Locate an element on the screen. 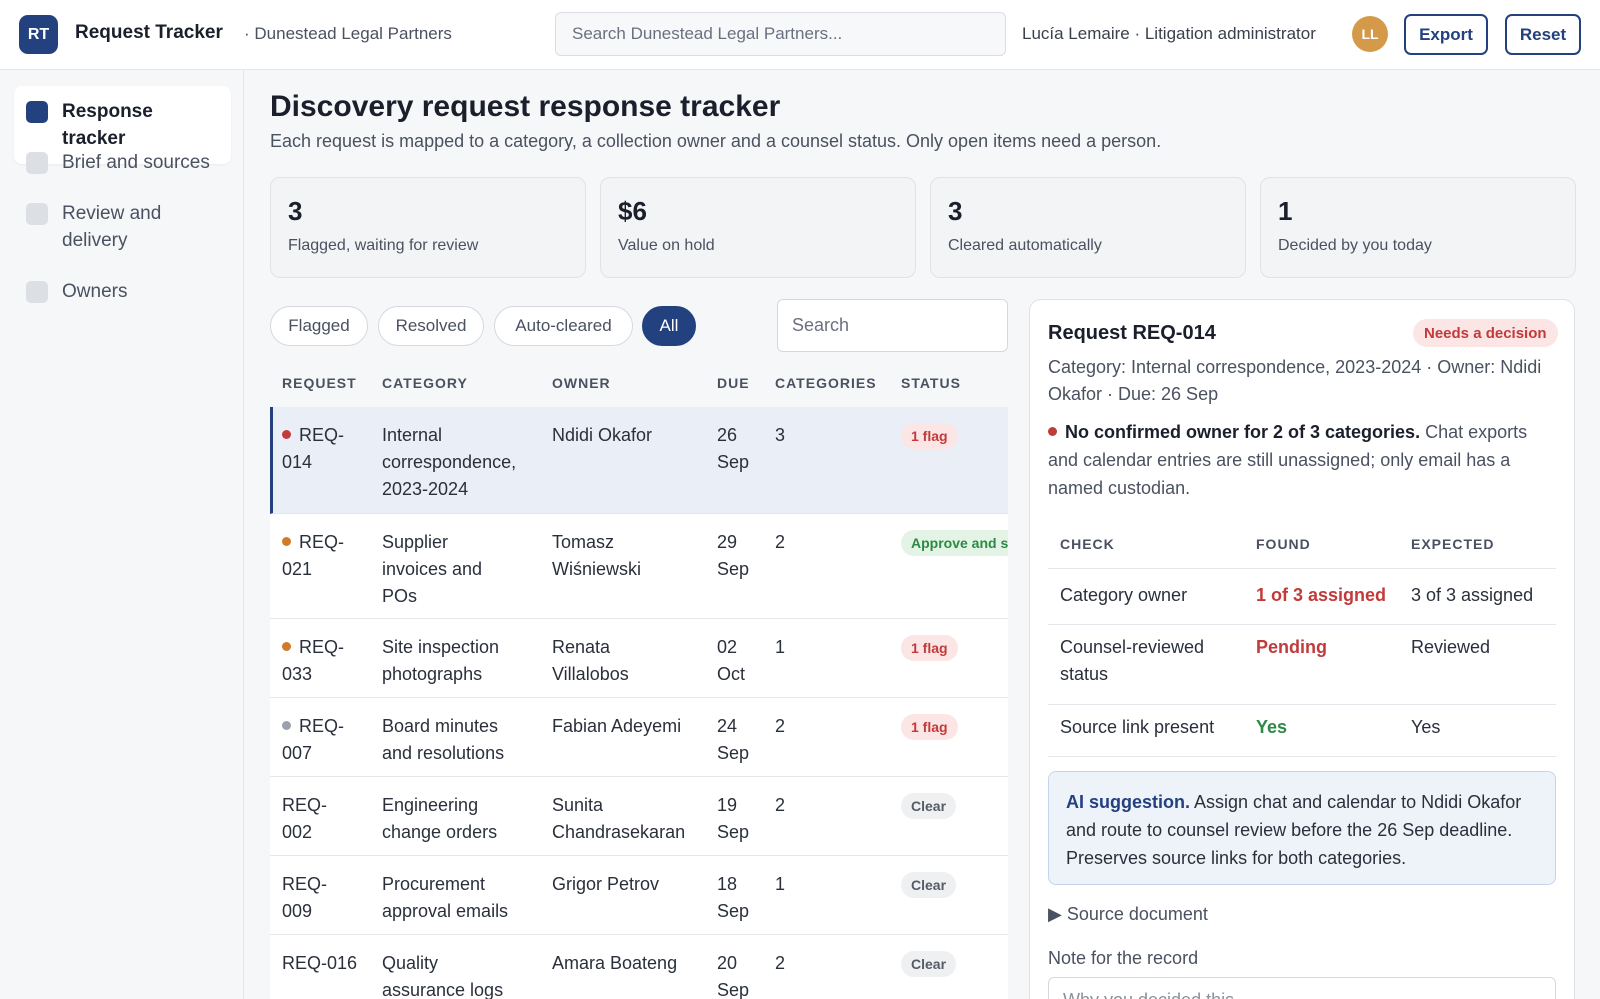 The height and width of the screenshot is (999, 1600). category-cell-text: Internal correspondence, 2023-2024 is located at coordinates (449, 462).